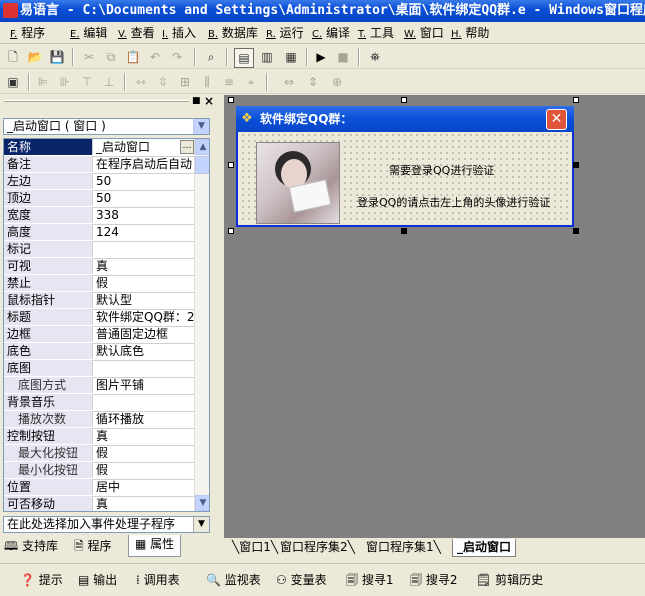 The image size is (645, 596). Describe the element at coordinates (92, 546) in the screenshot. I see `tab-program: 🗎 程序` at that location.